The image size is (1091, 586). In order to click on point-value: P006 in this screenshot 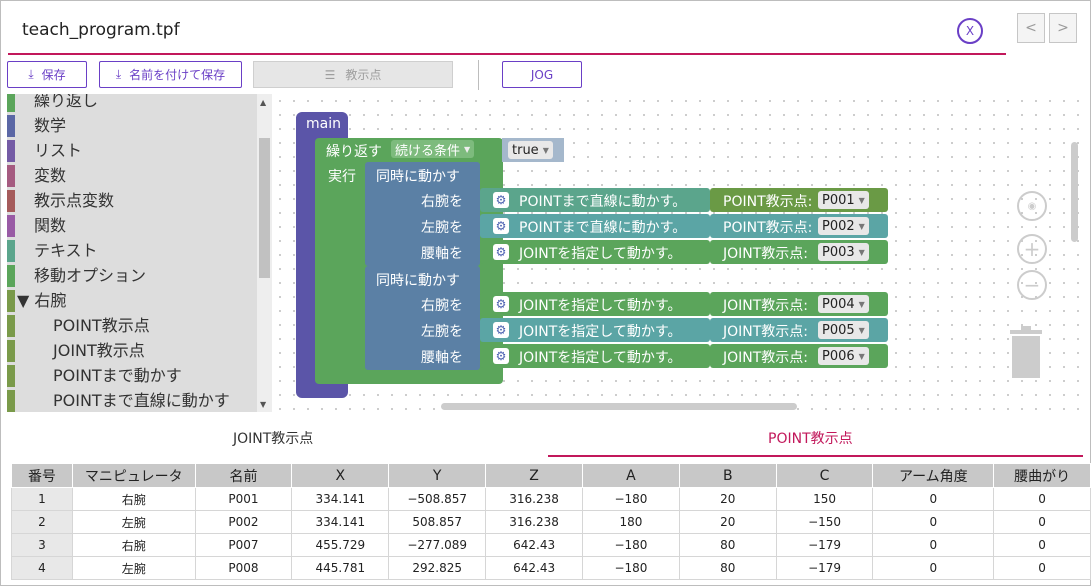, I will do `click(838, 356)`.